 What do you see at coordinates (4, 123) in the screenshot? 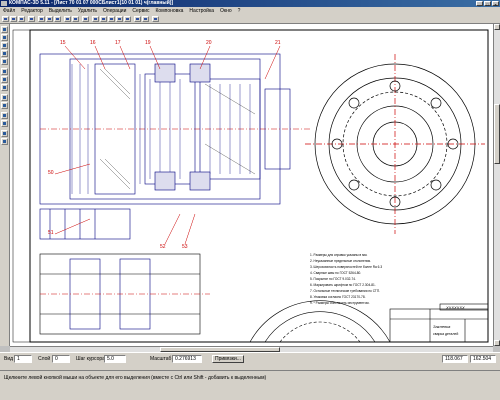
I see `spec-icon` at bounding box center [4, 123].